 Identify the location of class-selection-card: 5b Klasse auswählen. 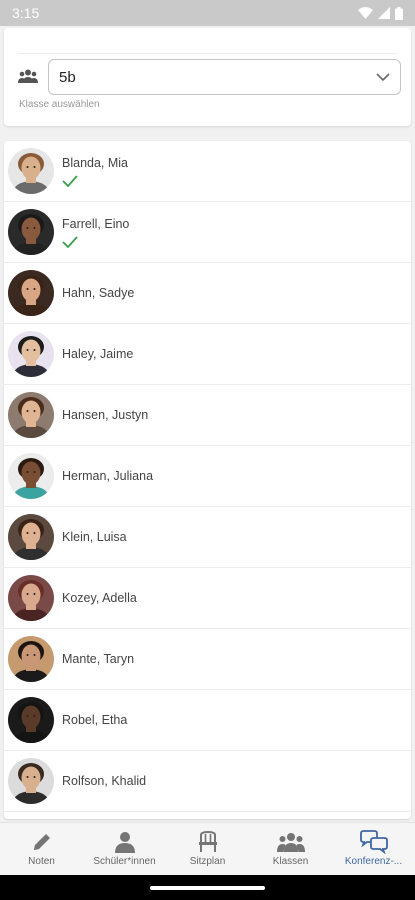
(207, 77).